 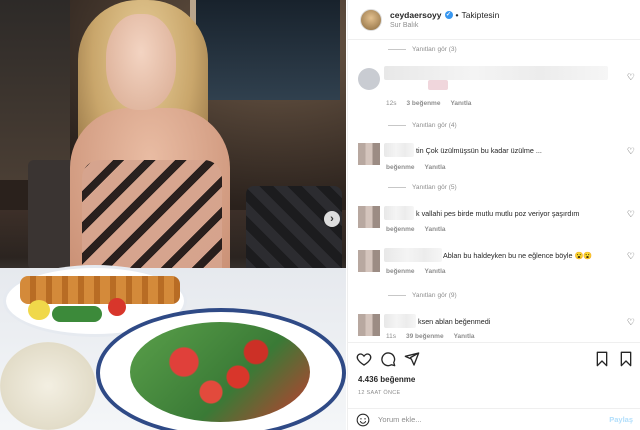 What do you see at coordinates (444, 25) in the screenshot?
I see `location: Sur Balık` at bounding box center [444, 25].